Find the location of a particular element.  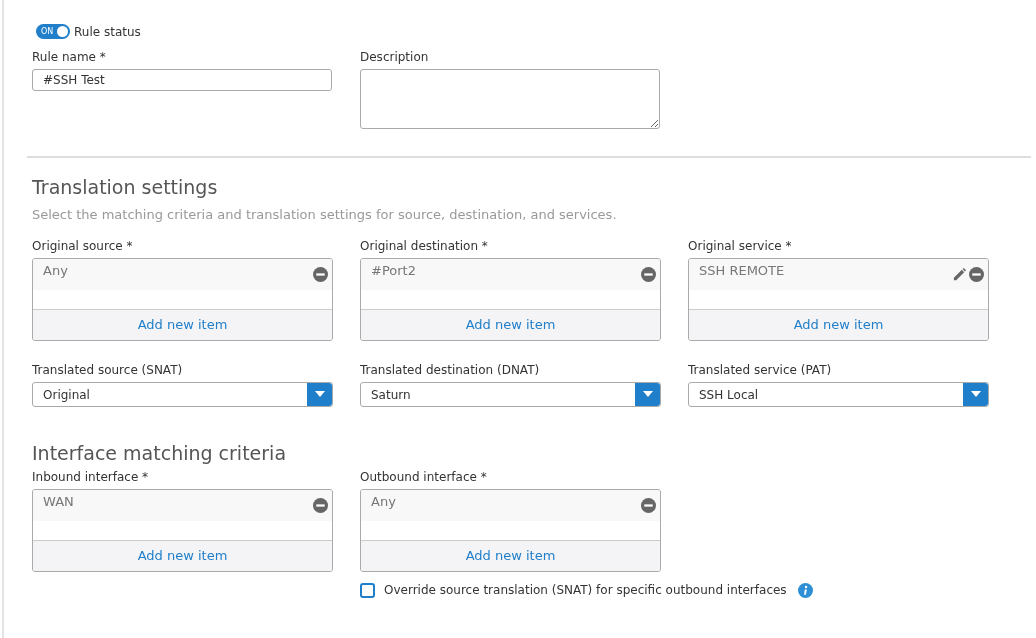

field-label: Original source * is located at coordinates (83, 245).